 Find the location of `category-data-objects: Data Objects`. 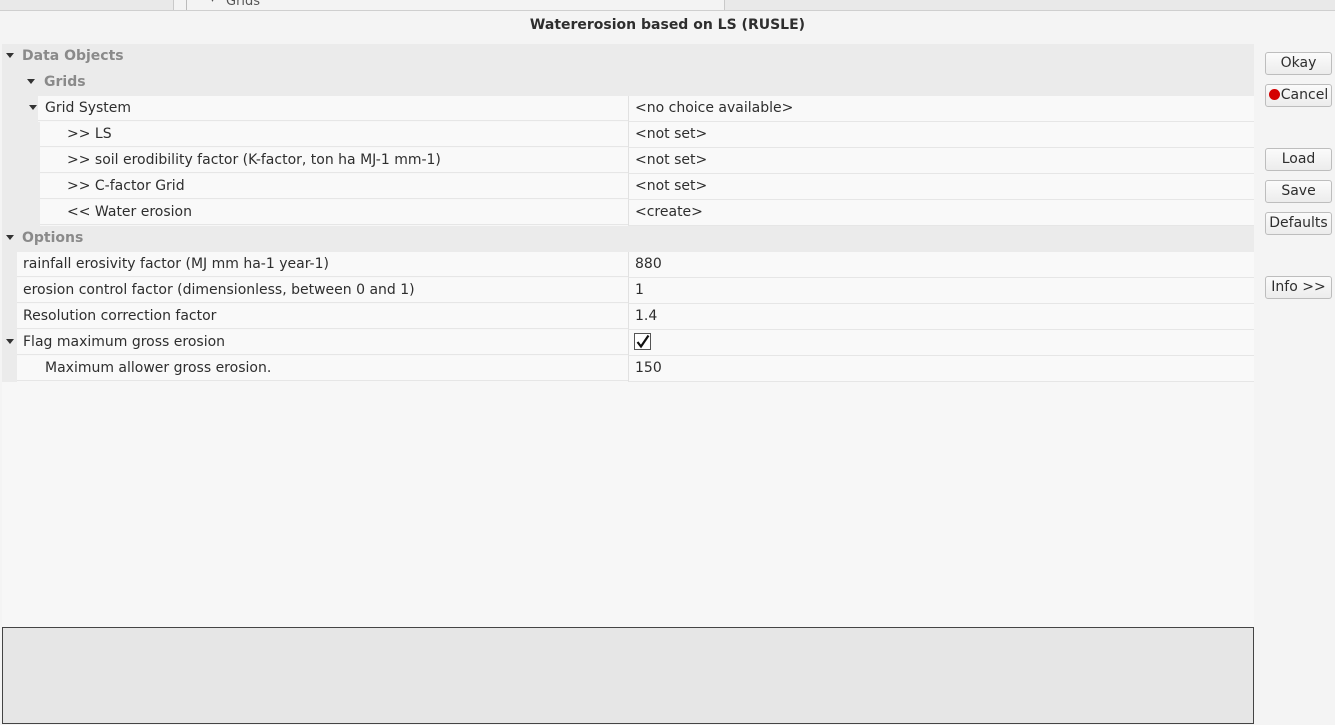

category-data-objects: Data Objects is located at coordinates (628, 57).